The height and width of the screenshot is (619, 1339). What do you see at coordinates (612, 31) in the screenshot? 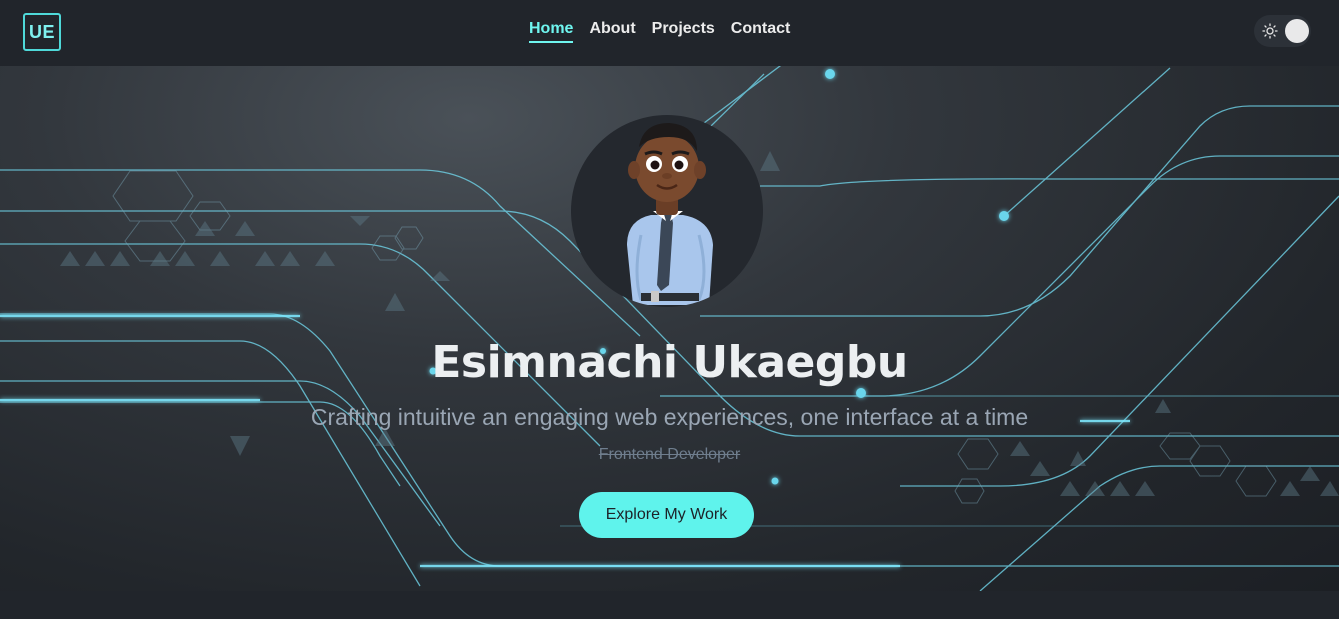
I see `nav-link-about: About` at bounding box center [612, 31].